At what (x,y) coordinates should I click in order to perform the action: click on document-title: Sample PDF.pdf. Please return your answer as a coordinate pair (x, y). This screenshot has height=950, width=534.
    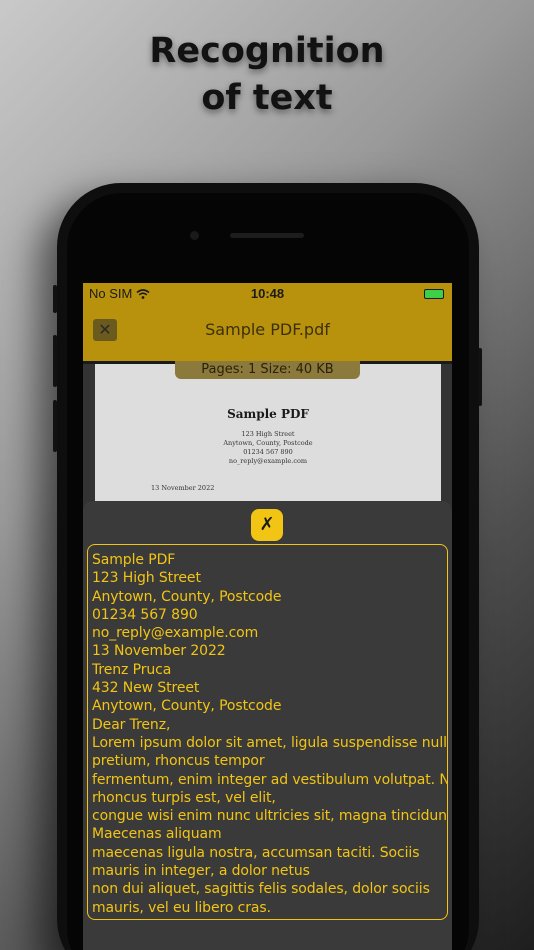
    Looking at the image, I should click on (267, 329).